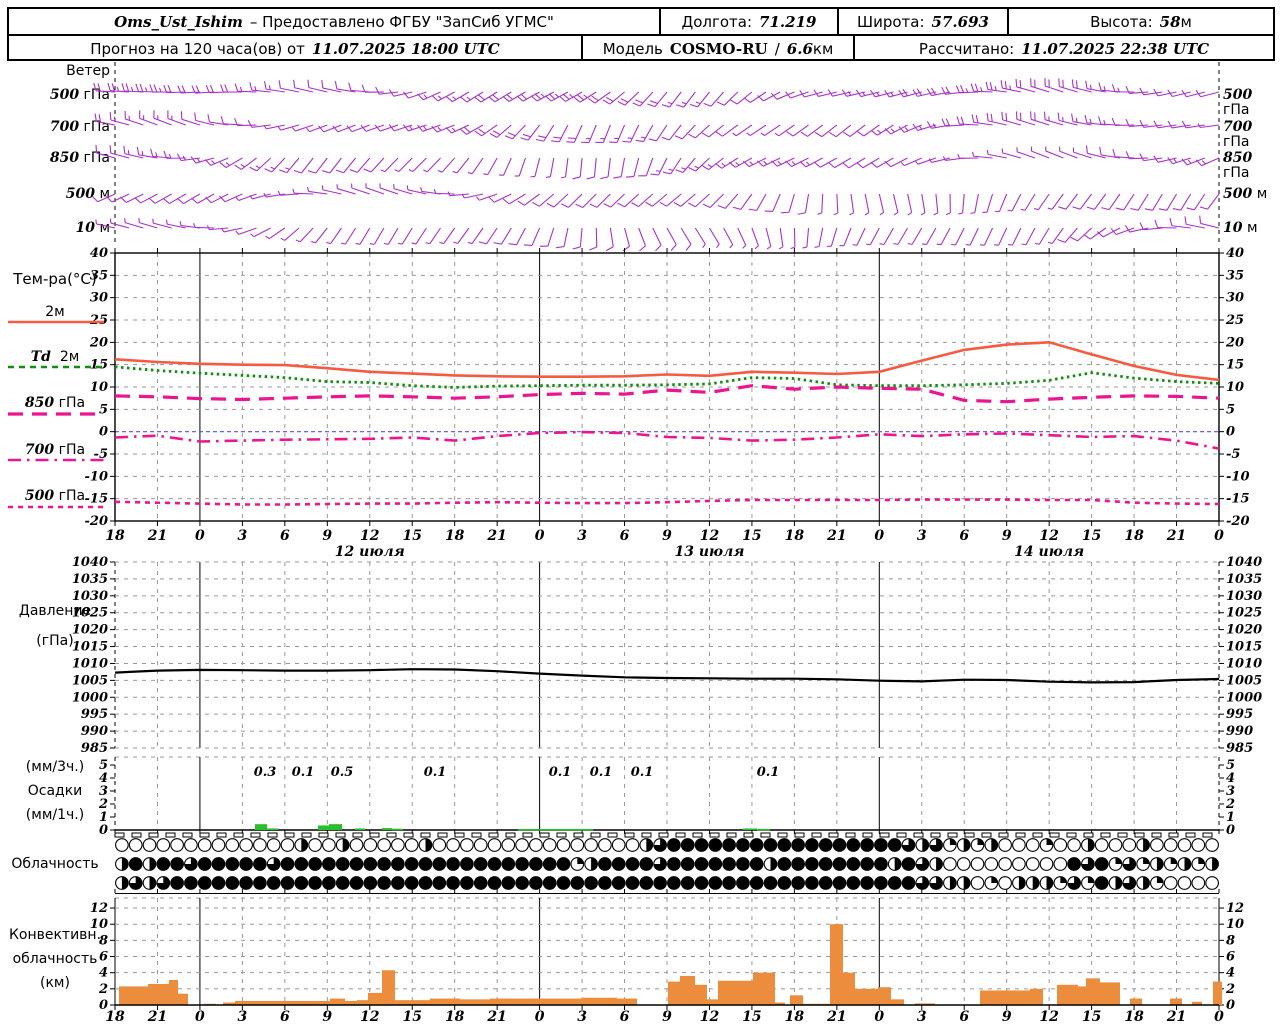  What do you see at coordinates (1230, 989) in the screenshot?
I see `svg-text: 2` at bounding box center [1230, 989].